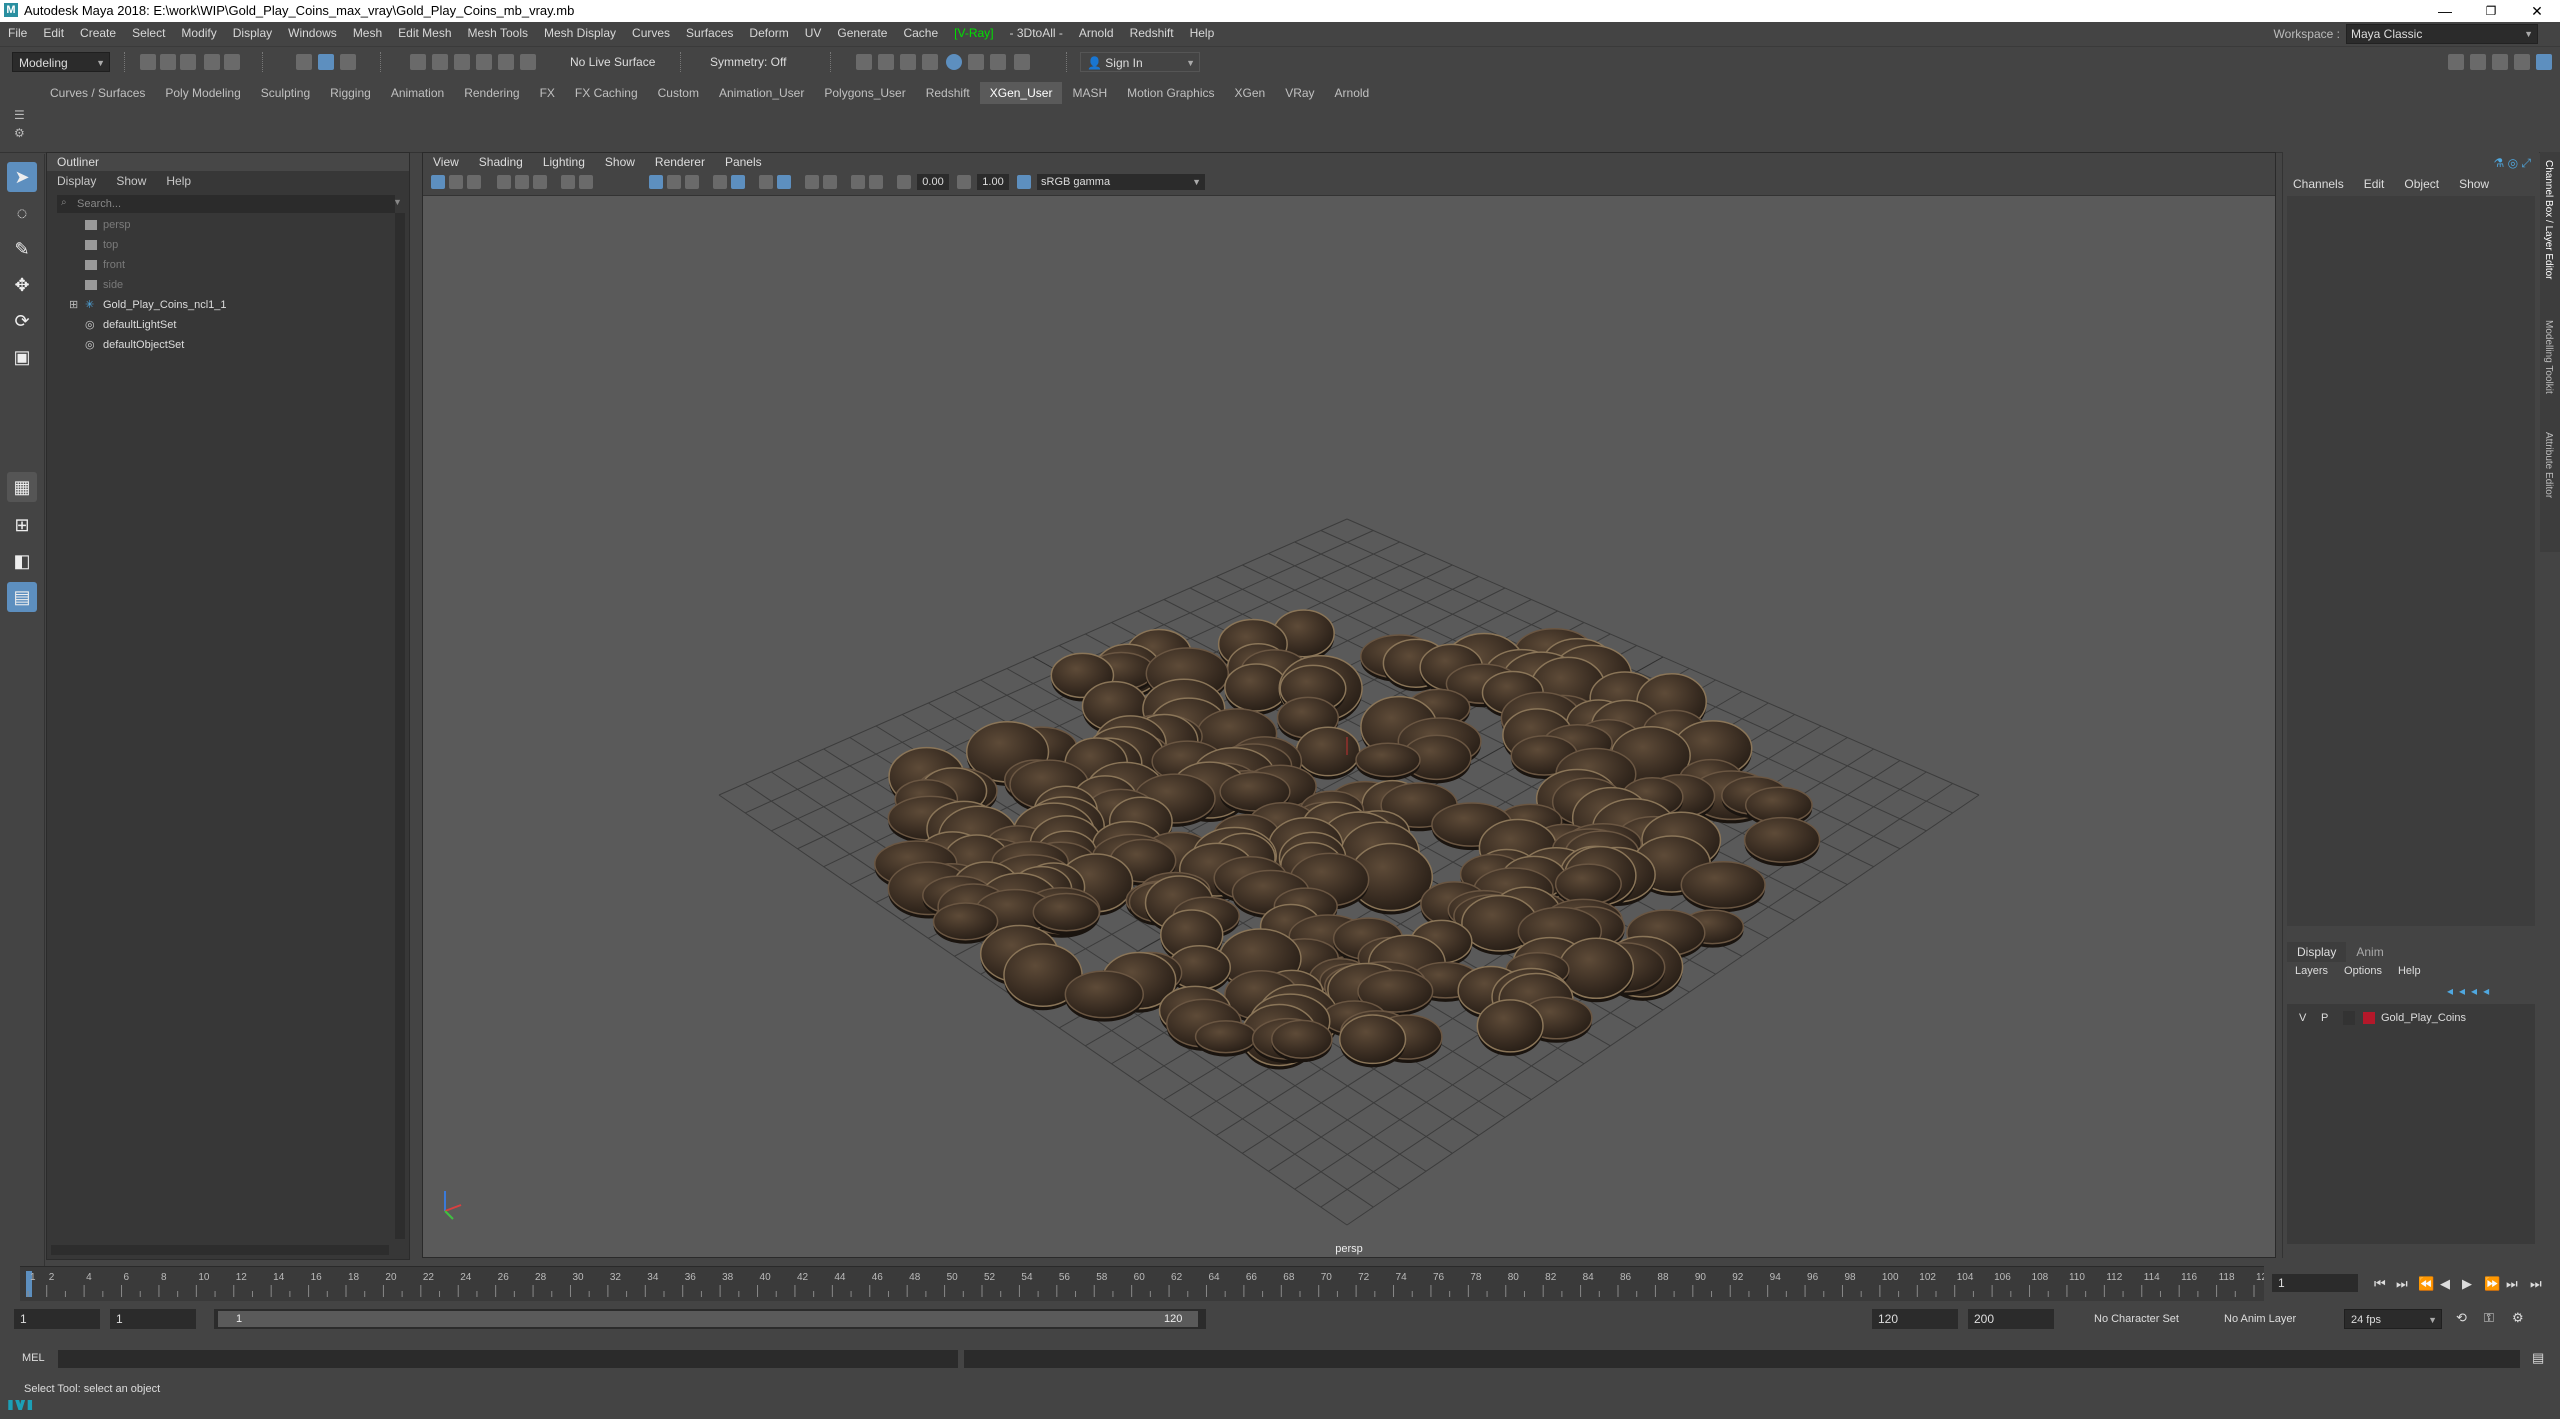 This screenshot has height=1419, width=2560. What do you see at coordinates (219, 305) in the screenshot?
I see `outliner-item-gold-play-coins: ⊞ ✳ Gold_Play_Coins_ncl1_1` at bounding box center [219, 305].